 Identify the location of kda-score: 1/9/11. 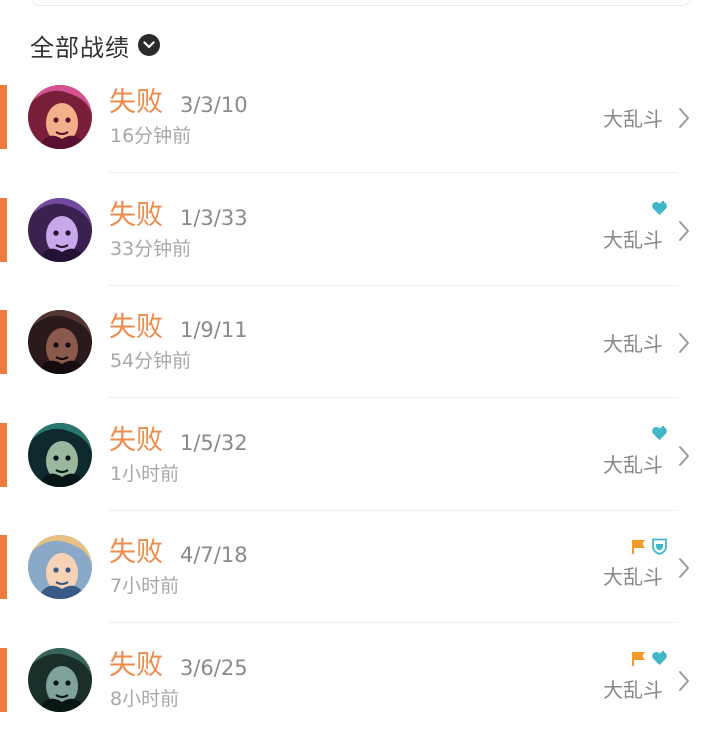
(214, 330).